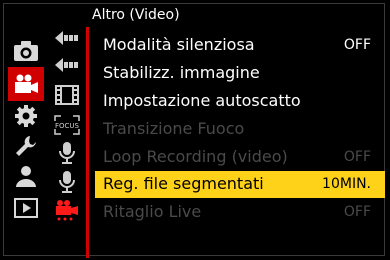 The width and height of the screenshot is (390, 260). Describe the element at coordinates (26, 176) in the screenshot. I see `person-icon` at that location.